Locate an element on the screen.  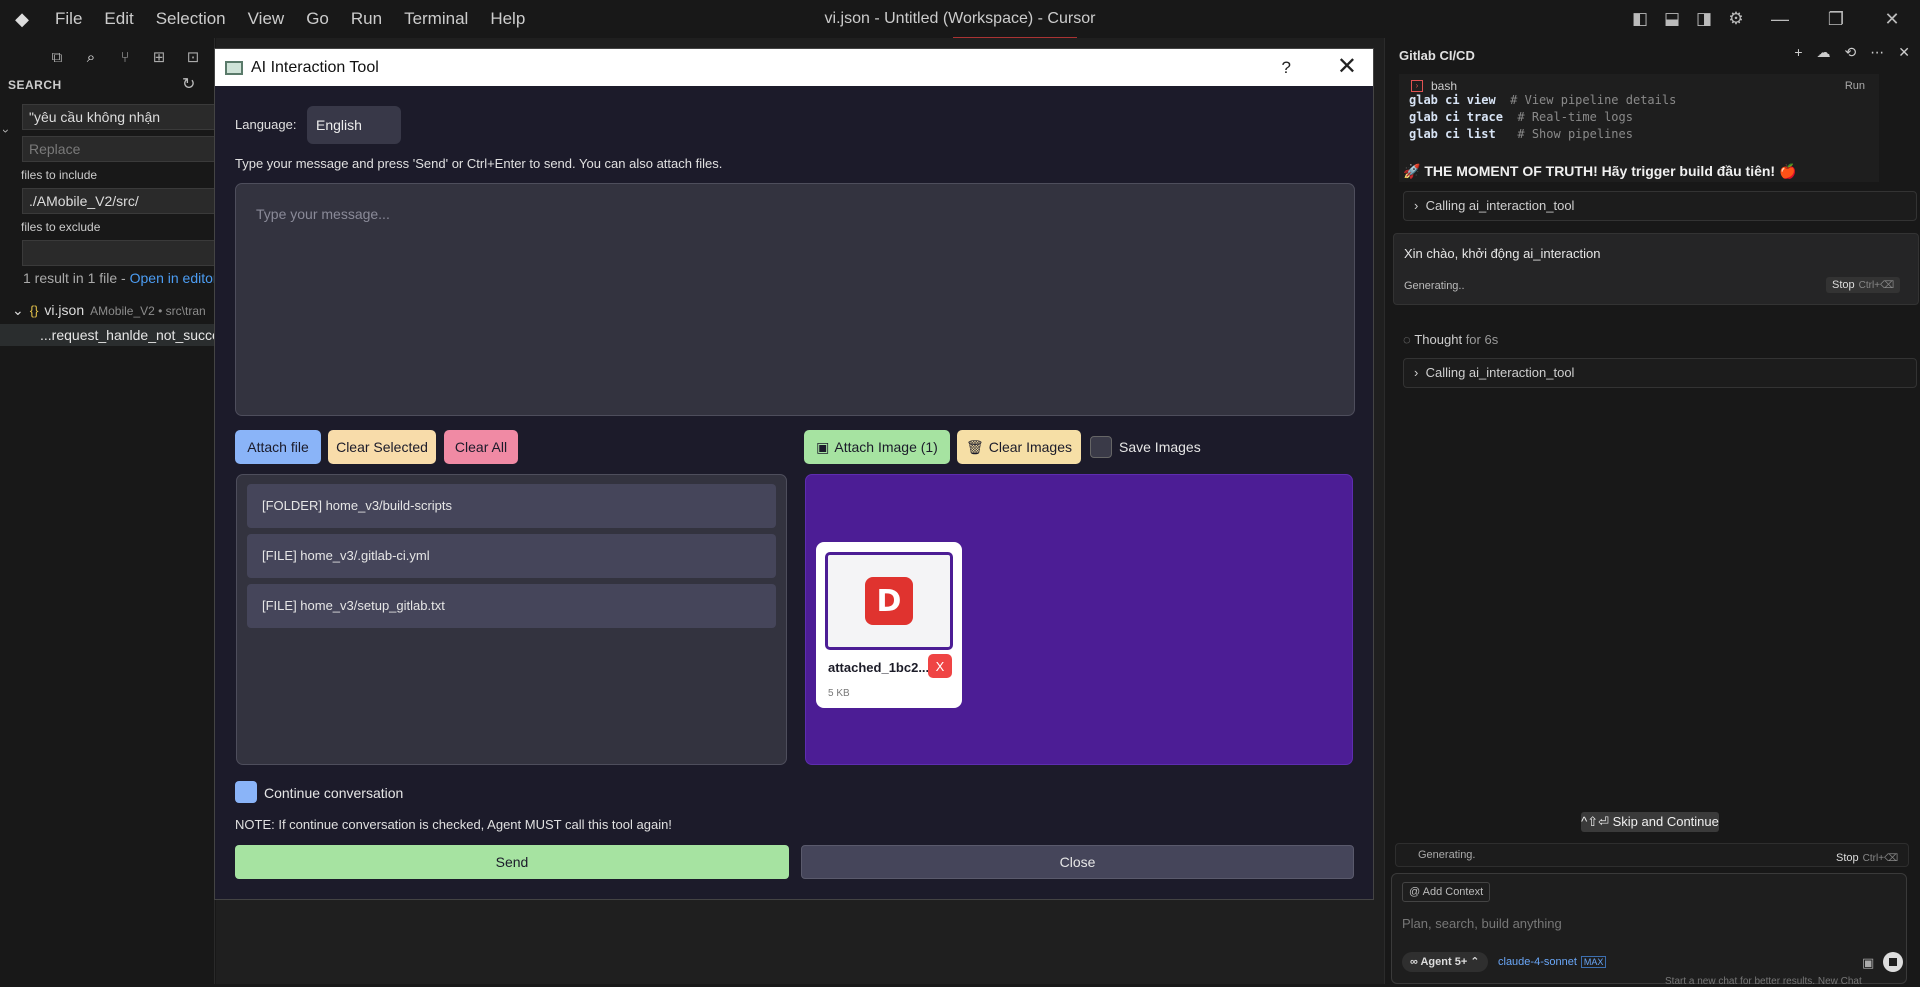
history-icon: ⟲ is located at coordinates (1851, 52).